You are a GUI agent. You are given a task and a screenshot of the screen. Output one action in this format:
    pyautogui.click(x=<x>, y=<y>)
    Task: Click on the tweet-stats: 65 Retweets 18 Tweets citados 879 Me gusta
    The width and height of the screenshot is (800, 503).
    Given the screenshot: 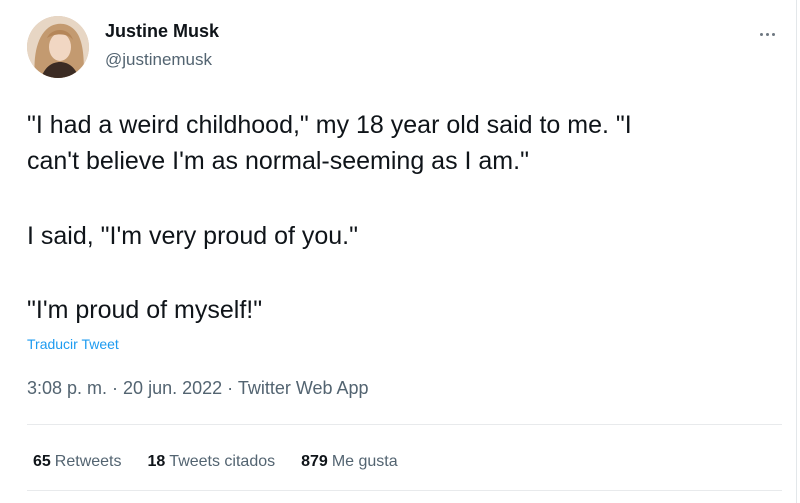 What is the action you would take?
    pyautogui.click(x=215, y=462)
    